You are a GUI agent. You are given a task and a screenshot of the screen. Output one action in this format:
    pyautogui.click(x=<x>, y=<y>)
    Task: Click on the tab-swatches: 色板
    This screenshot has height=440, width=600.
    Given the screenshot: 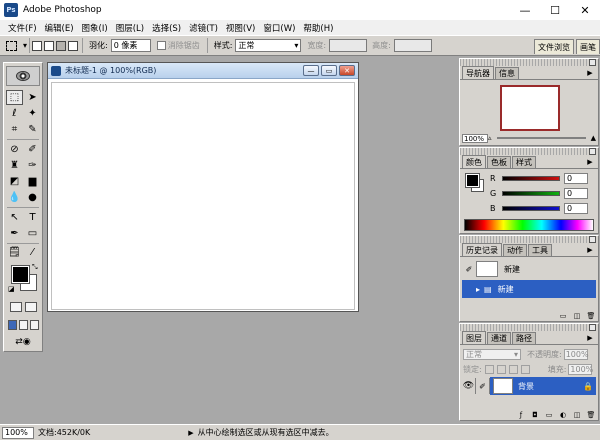 What is the action you would take?
    pyautogui.click(x=499, y=162)
    